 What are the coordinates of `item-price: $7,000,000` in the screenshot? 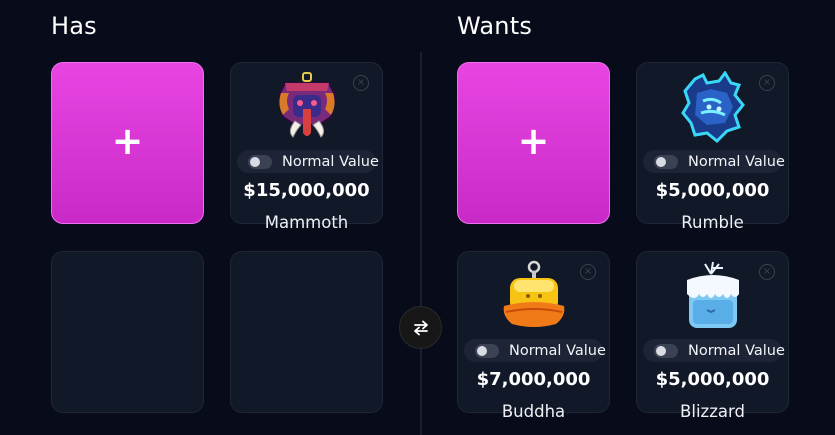 It's located at (533, 379).